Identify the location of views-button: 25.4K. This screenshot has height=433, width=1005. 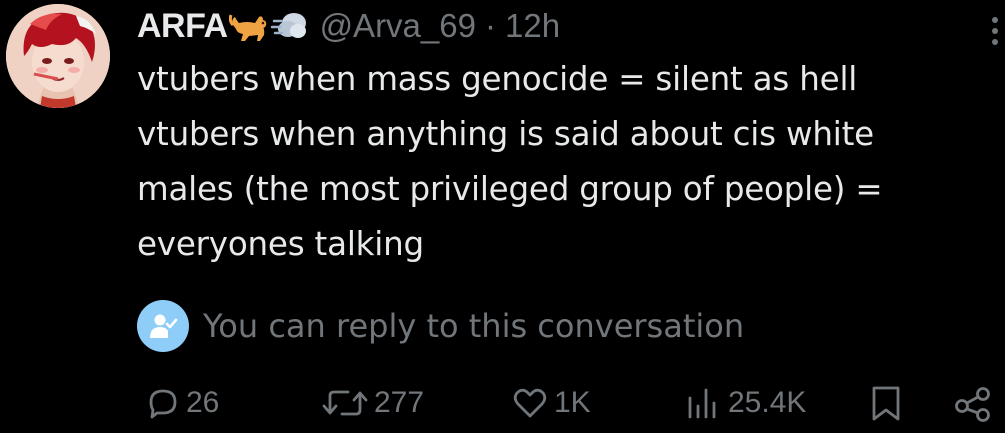
(745, 403).